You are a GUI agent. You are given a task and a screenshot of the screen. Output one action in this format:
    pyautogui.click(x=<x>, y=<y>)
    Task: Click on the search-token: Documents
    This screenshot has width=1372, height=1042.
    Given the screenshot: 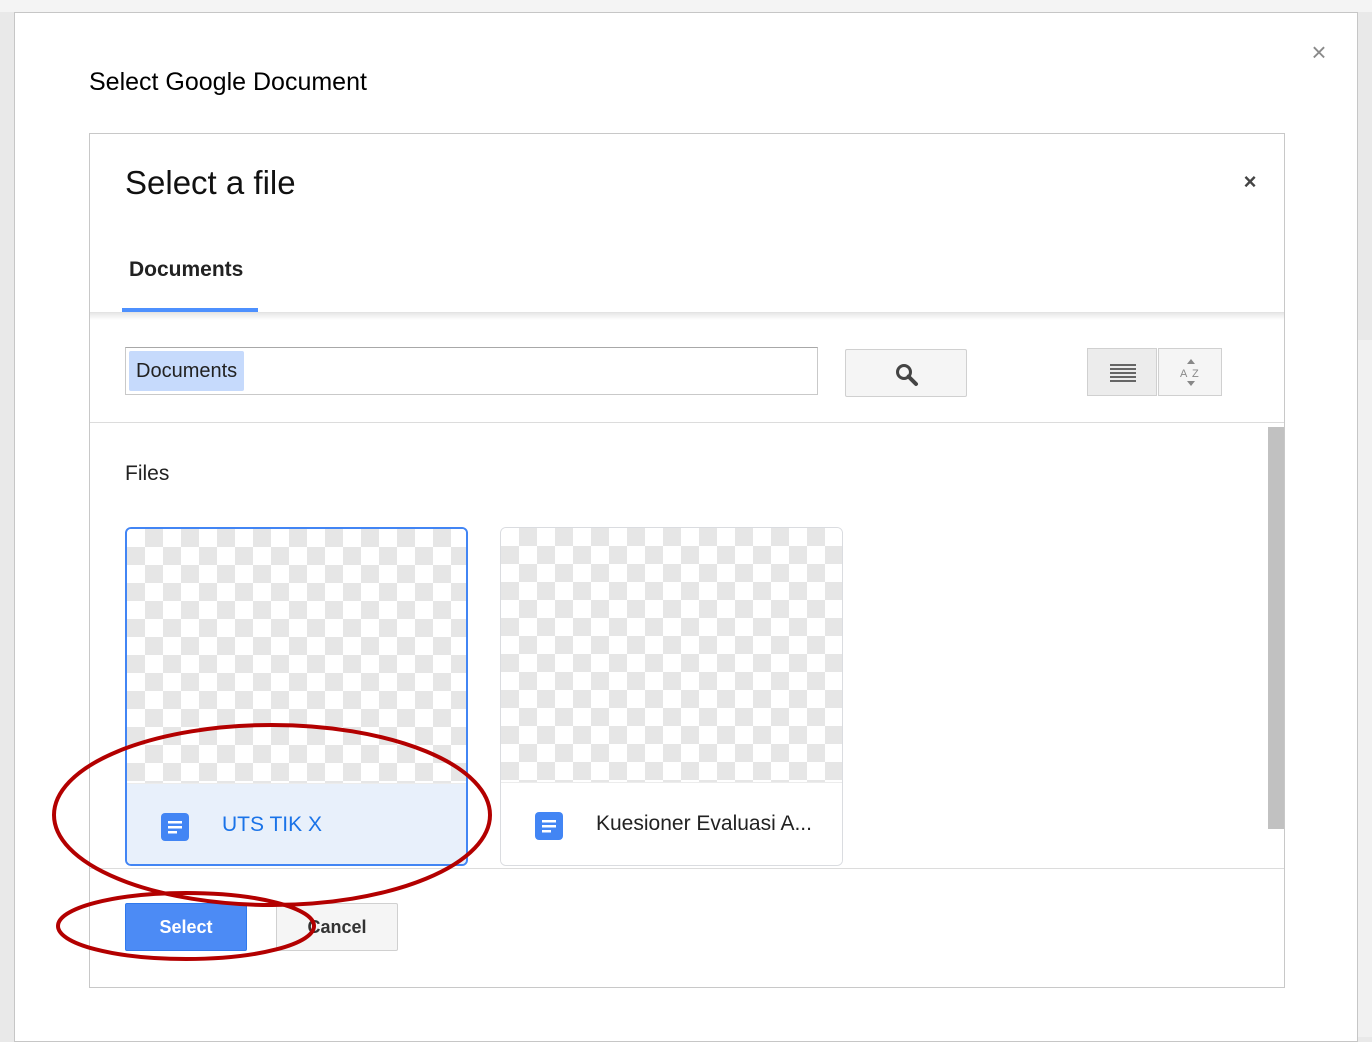 What is the action you would take?
    pyautogui.click(x=187, y=371)
    